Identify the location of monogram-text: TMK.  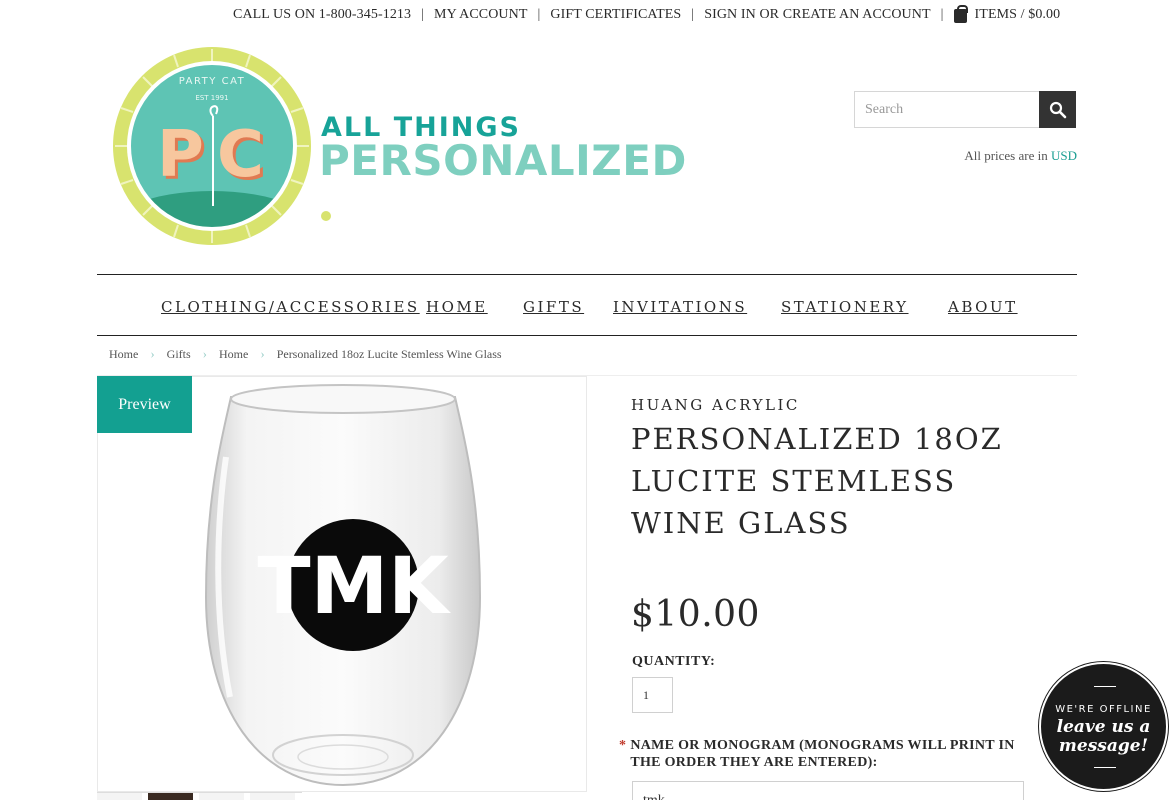
(354, 587).